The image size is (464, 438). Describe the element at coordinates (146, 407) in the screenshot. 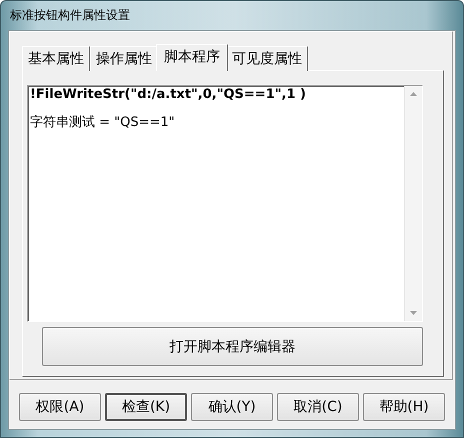

I see `dialog-button: 检查(K)` at that location.